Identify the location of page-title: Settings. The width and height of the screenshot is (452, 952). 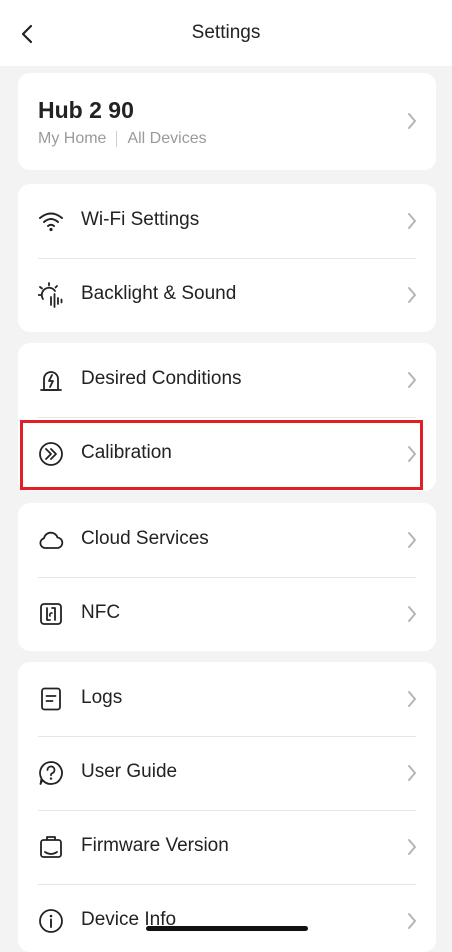
(226, 32).